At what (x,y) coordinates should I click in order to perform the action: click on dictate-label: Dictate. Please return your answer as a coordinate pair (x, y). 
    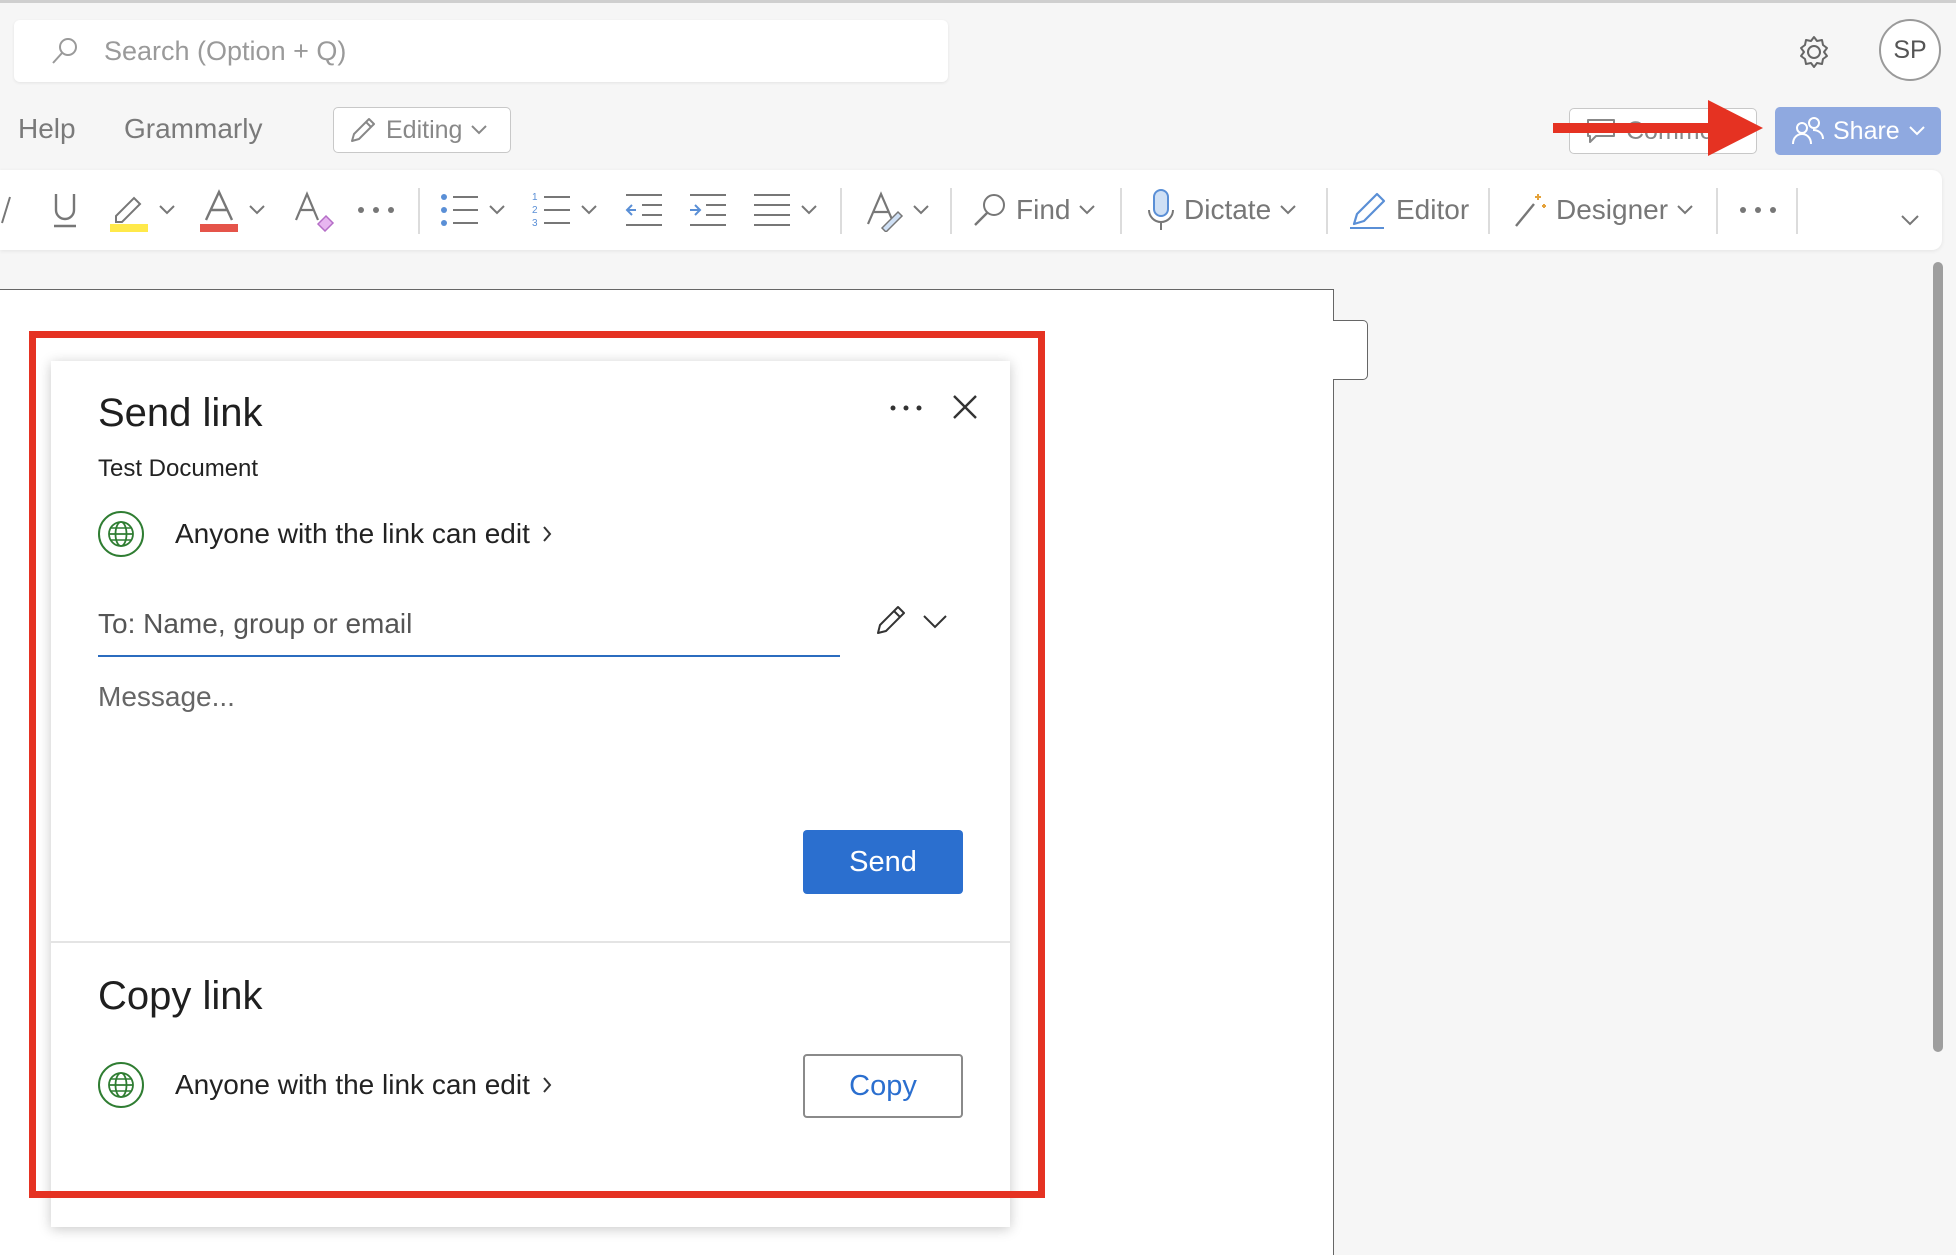
    Looking at the image, I should click on (1228, 209).